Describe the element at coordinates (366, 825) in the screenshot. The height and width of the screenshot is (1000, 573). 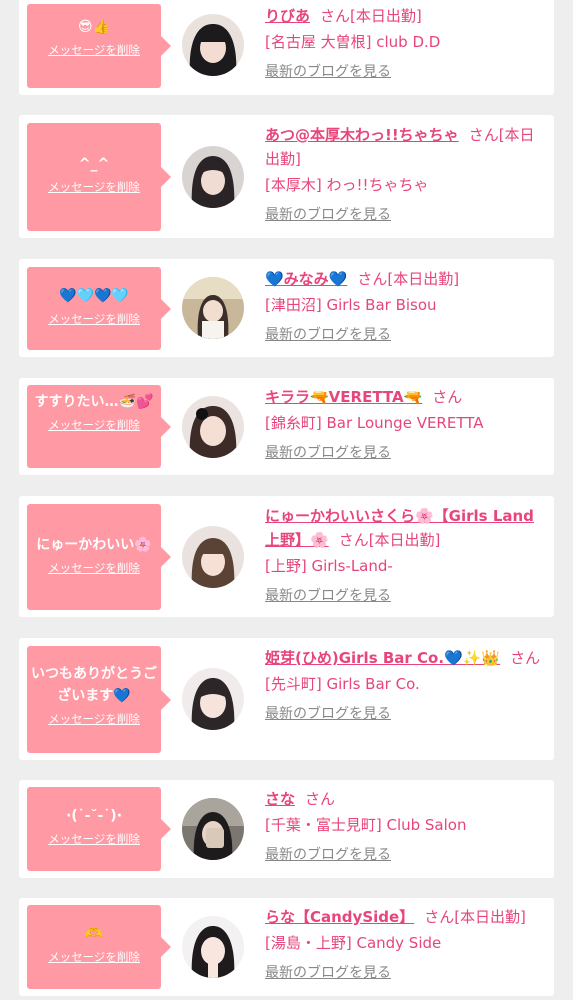
I see `shop-label: [千葉・富士見町] Club Salon` at that location.